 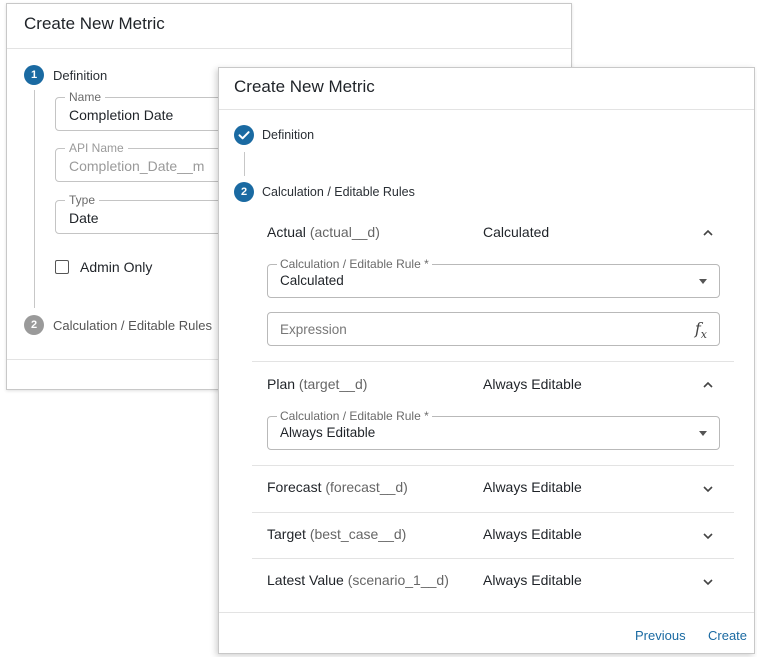 I want to click on rule-row-plan: Plan (target__d) Always Editable, so click(x=493, y=386).